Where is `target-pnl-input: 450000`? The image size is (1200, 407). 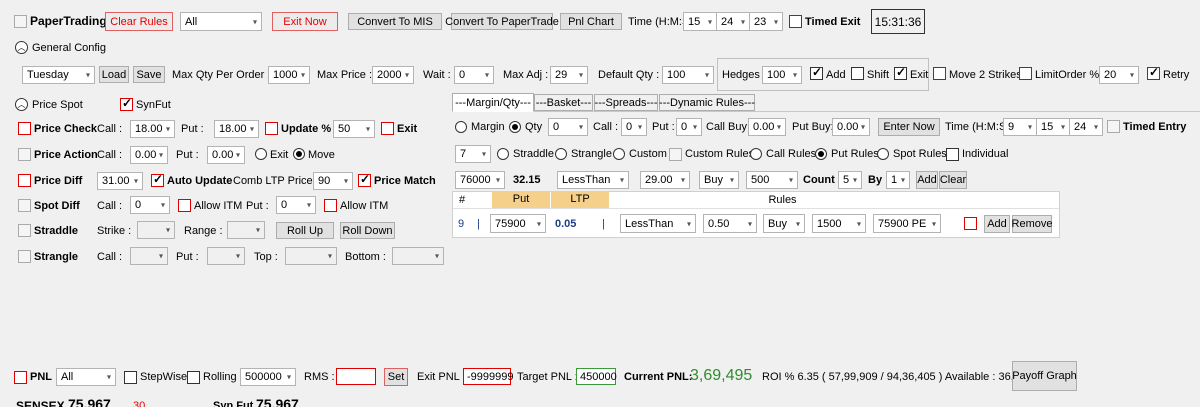
target-pnl-input: 450000 is located at coordinates (596, 376).